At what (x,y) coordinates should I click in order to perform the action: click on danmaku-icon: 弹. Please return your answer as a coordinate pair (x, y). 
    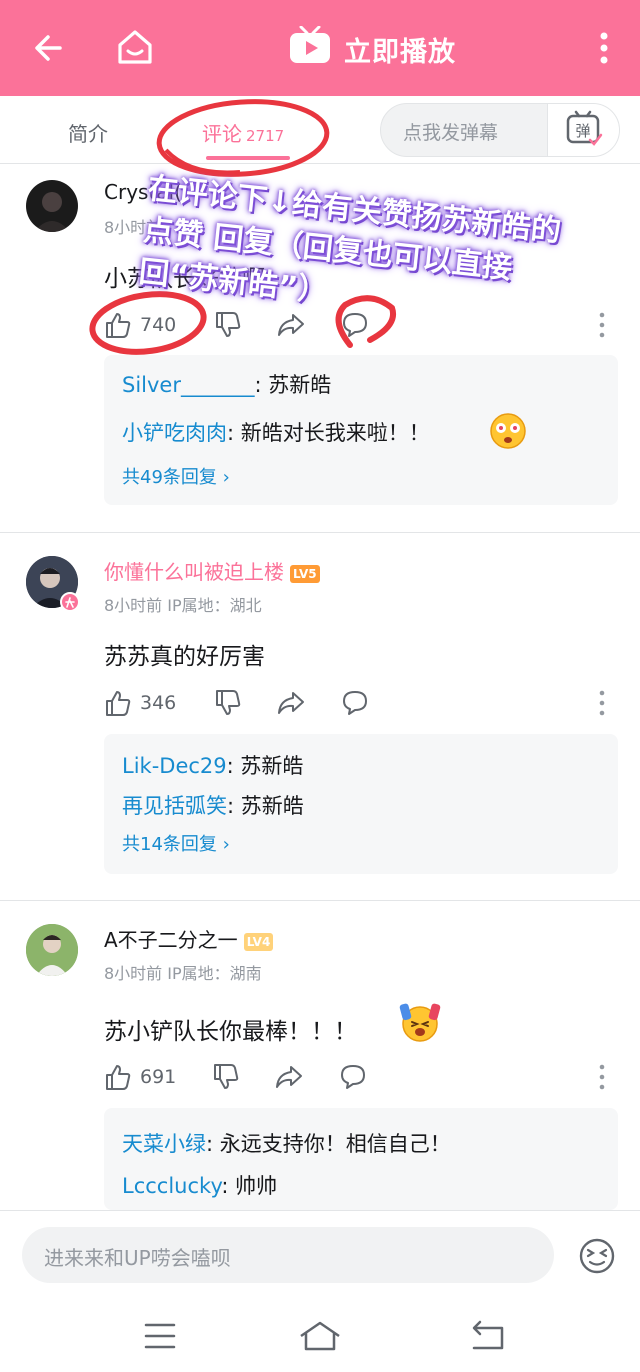
    Looking at the image, I should click on (584, 128).